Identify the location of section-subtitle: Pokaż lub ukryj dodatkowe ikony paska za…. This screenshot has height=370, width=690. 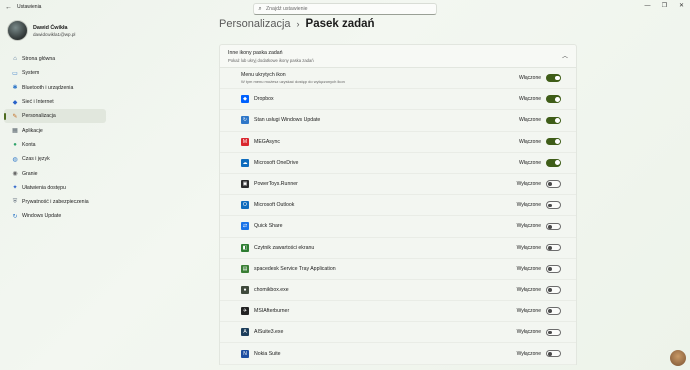
(271, 60).